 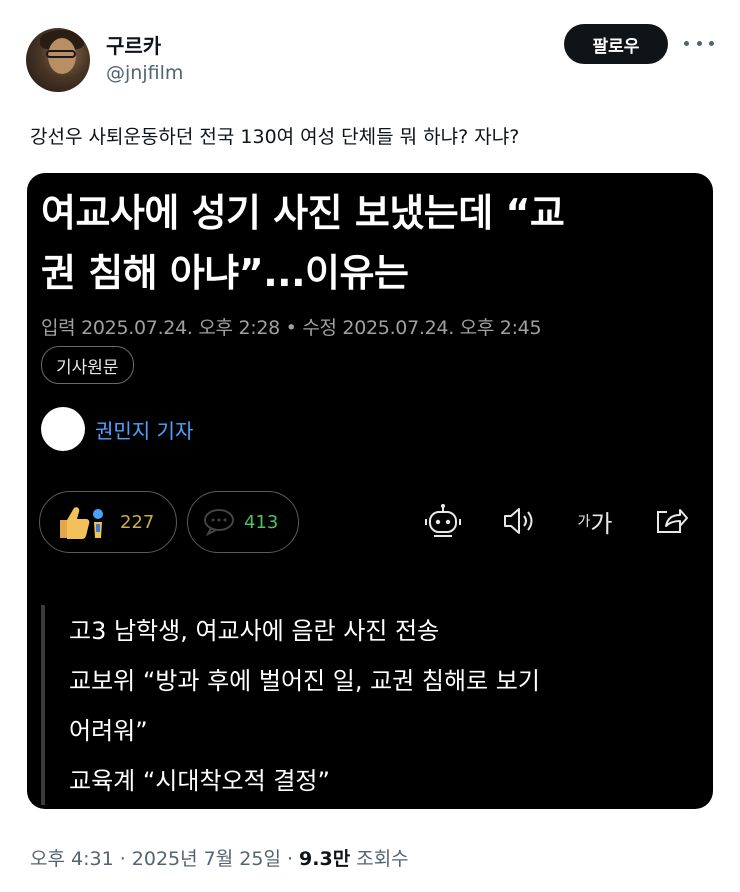 What do you see at coordinates (137, 522) in the screenshot?
I see `like-count: 227` at bounding box center [137, 522].